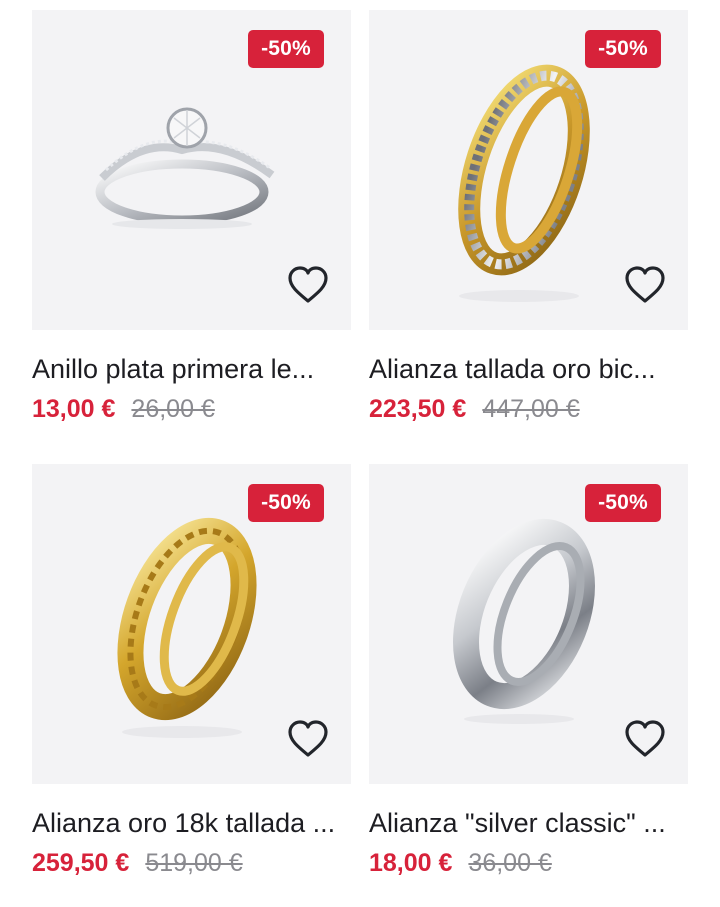  I want to click on price-row: 13,00 € 26,00 €, so click(191, 411).